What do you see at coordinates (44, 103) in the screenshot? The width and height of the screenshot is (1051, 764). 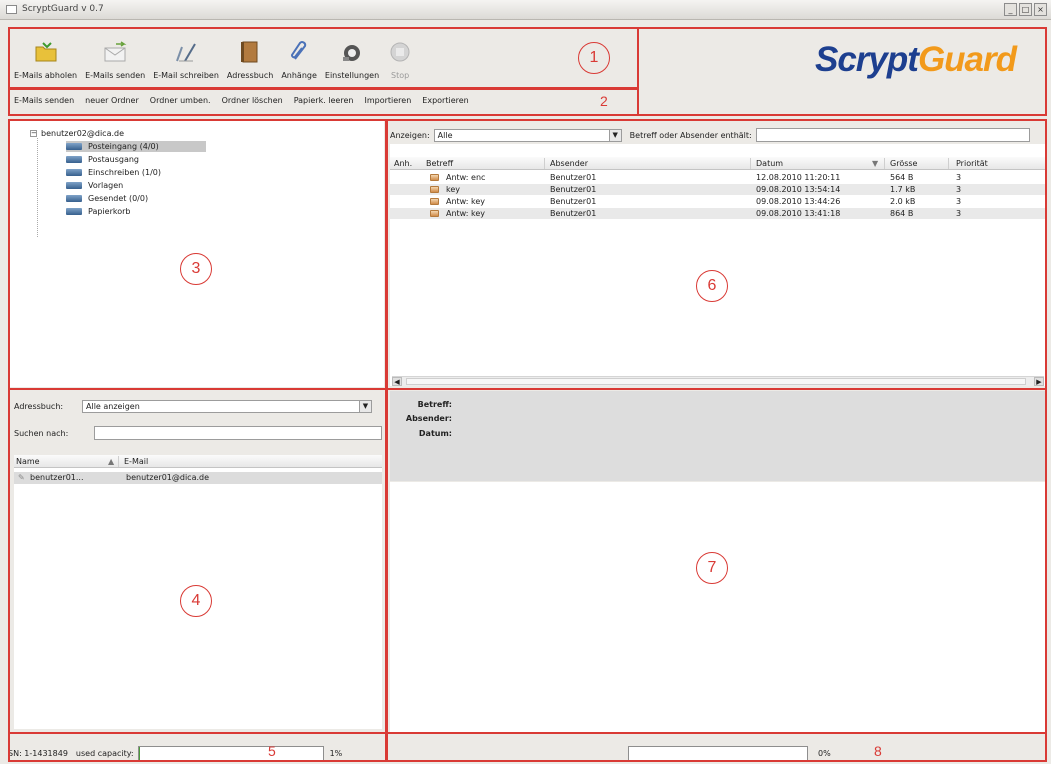 I see `menu-send-mails: E-Mails senden` at bounding box center [44, 103].